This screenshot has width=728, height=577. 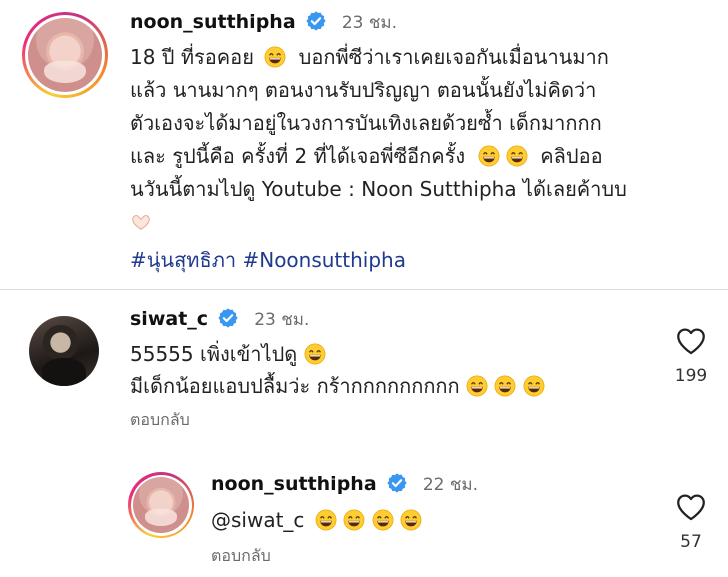 I want to click on comment-time: 23 ชม., so click(x=282, y=320).